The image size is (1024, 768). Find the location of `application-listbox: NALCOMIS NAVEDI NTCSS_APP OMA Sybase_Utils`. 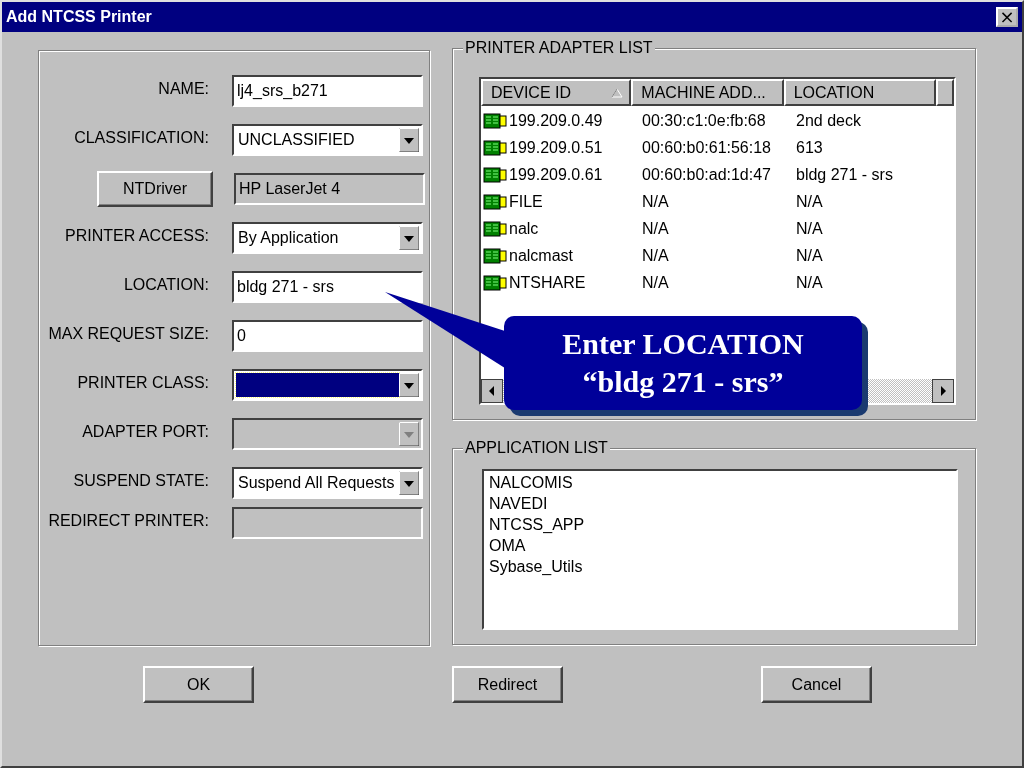

application-listbox: NALCOMIS NAVEDI NTCSS_APP OMA Sybase_Utils is located at coordinates (720, 549).